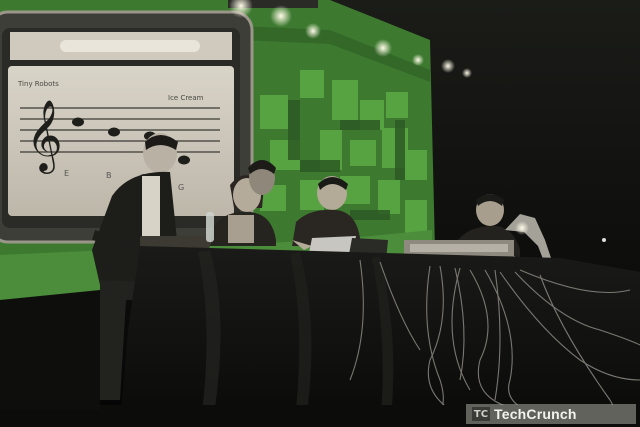 This screenshot has width=640, height=427. Describe the element at coordinates (38, 84) in the screenshot. I see `sheet-label-left: Tiny Robots` at that location.